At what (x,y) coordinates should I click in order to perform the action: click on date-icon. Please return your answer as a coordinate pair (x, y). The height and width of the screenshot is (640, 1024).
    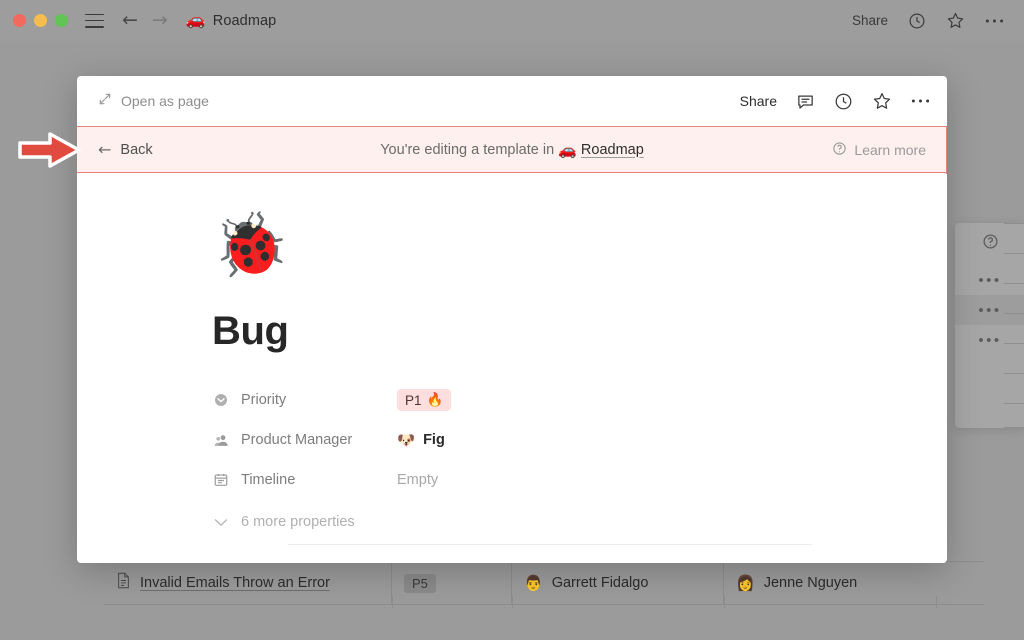
    Looking at the image, I should click on (221, 480).